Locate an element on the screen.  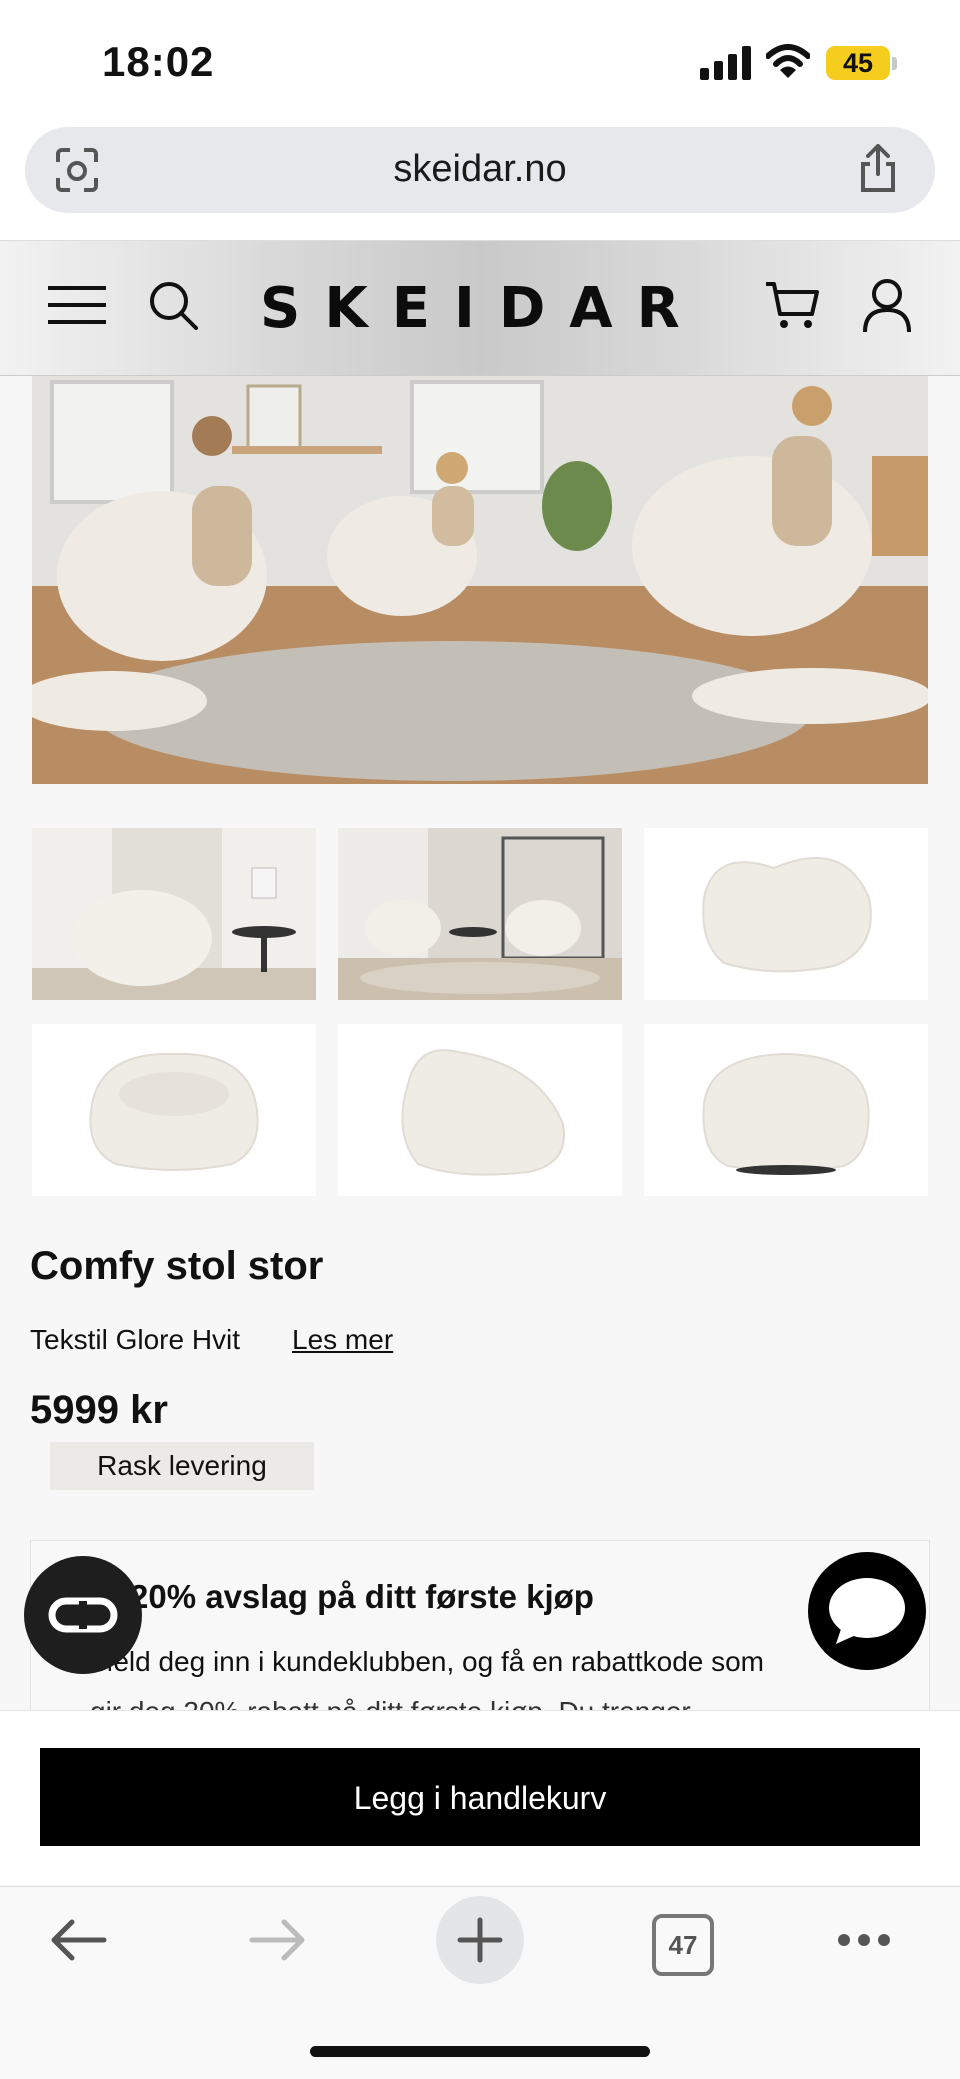
battery-tip is located at coordinates (894, 63).